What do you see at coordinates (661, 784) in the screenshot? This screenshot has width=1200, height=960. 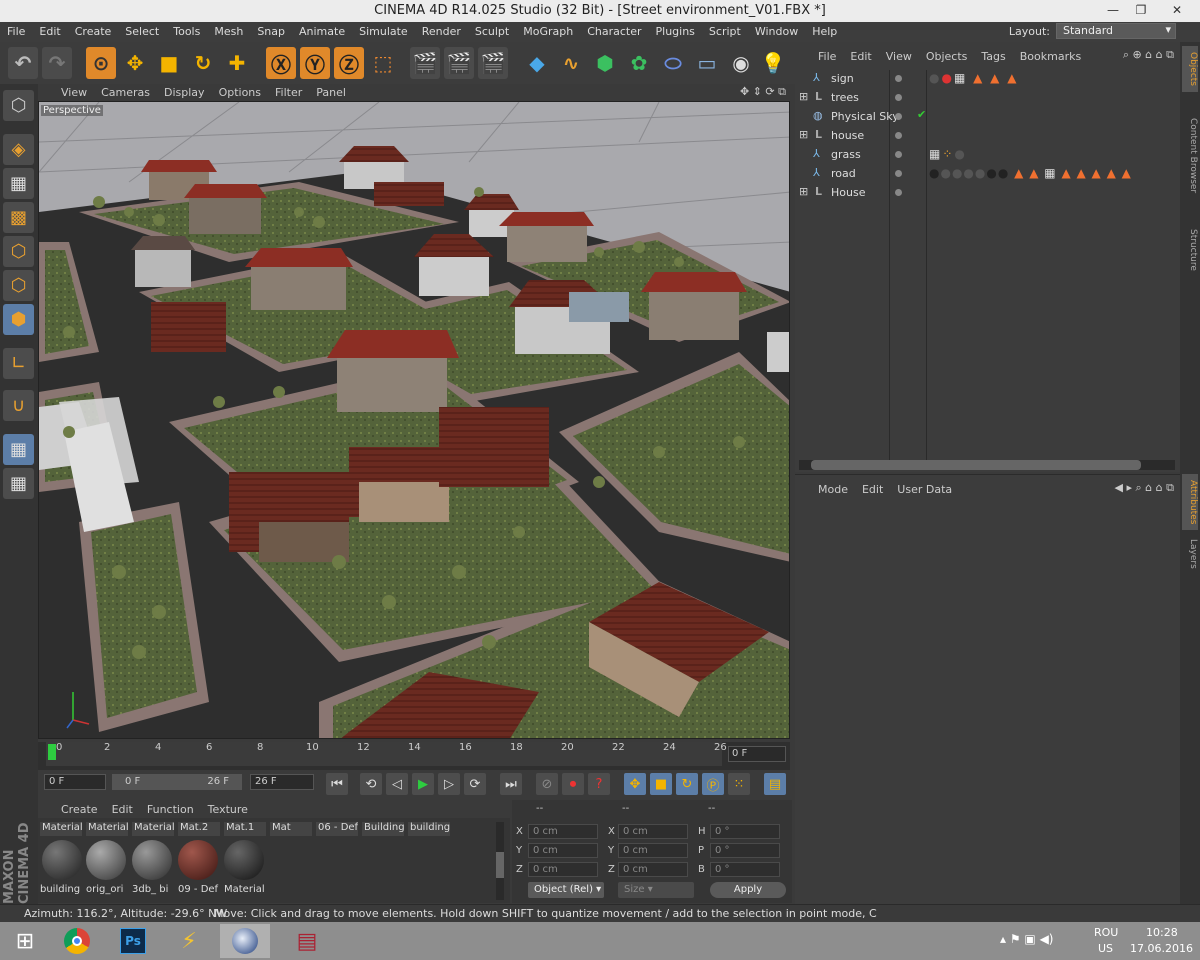 I see `key-scale-icon: ■` at bounding box center [661, 784].